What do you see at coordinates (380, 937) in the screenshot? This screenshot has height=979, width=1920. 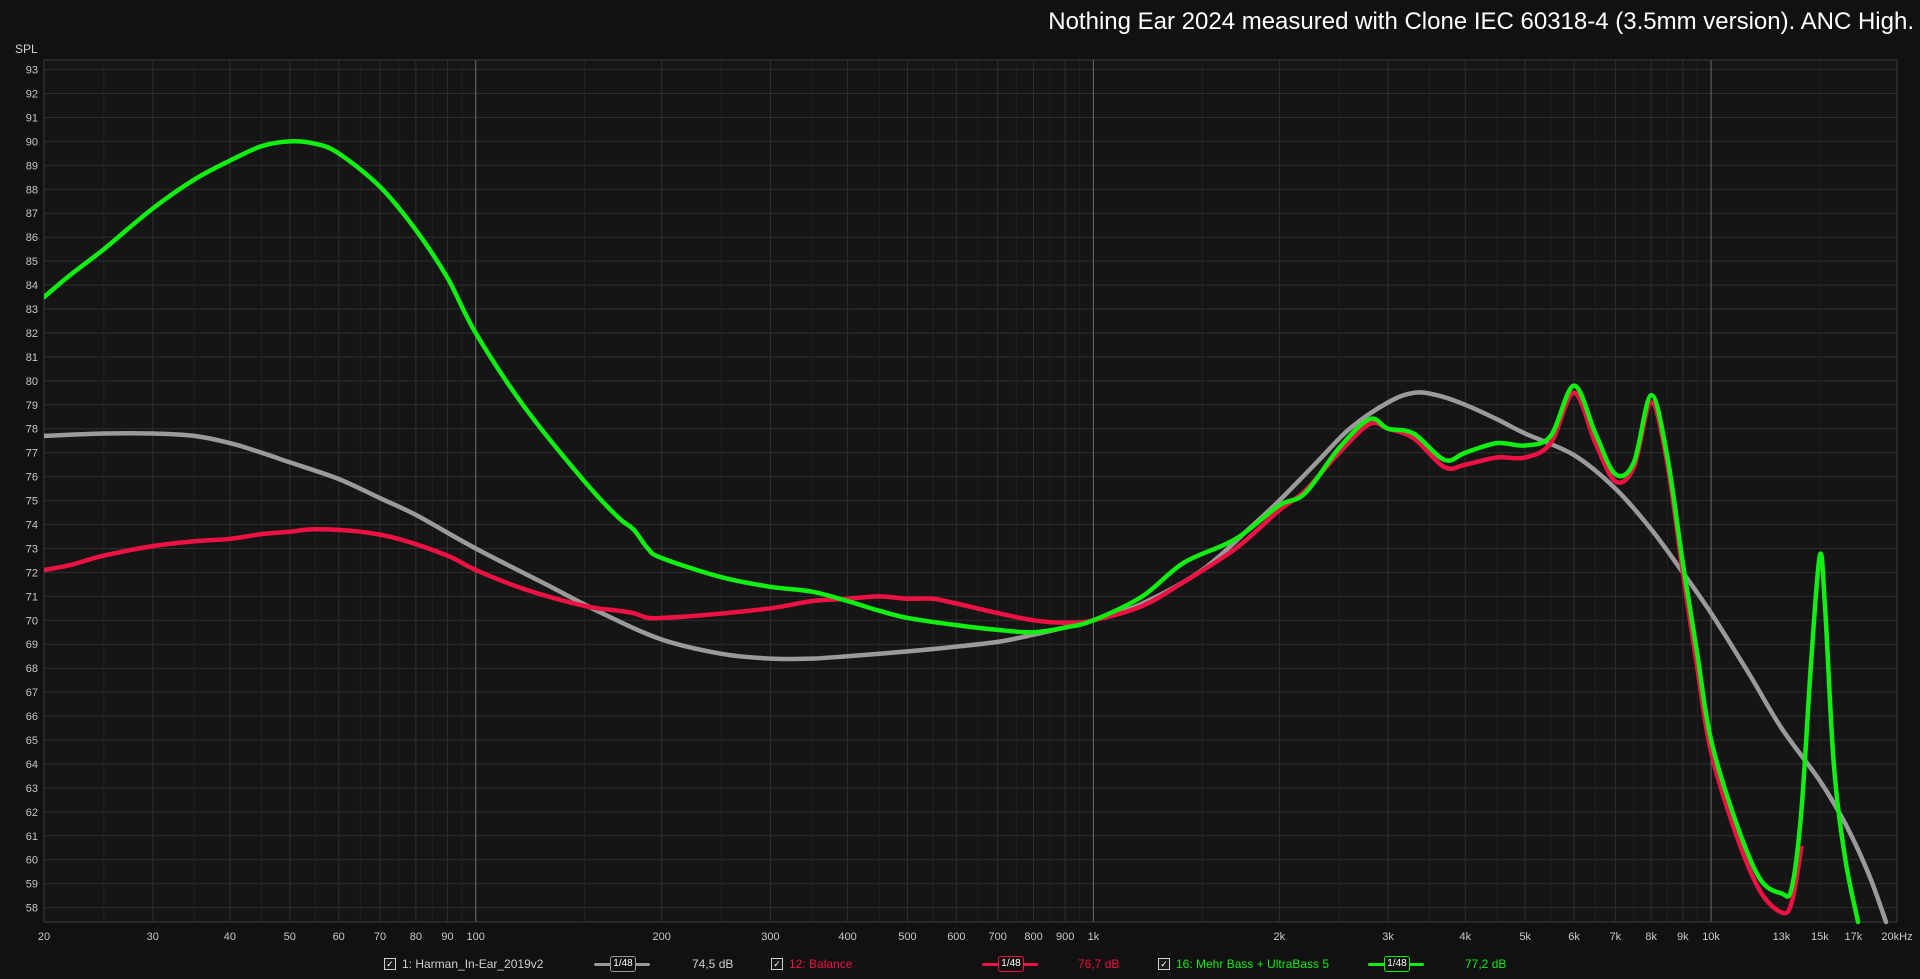 I see `x-tick-label: 70` at bounding box center [380, 937].